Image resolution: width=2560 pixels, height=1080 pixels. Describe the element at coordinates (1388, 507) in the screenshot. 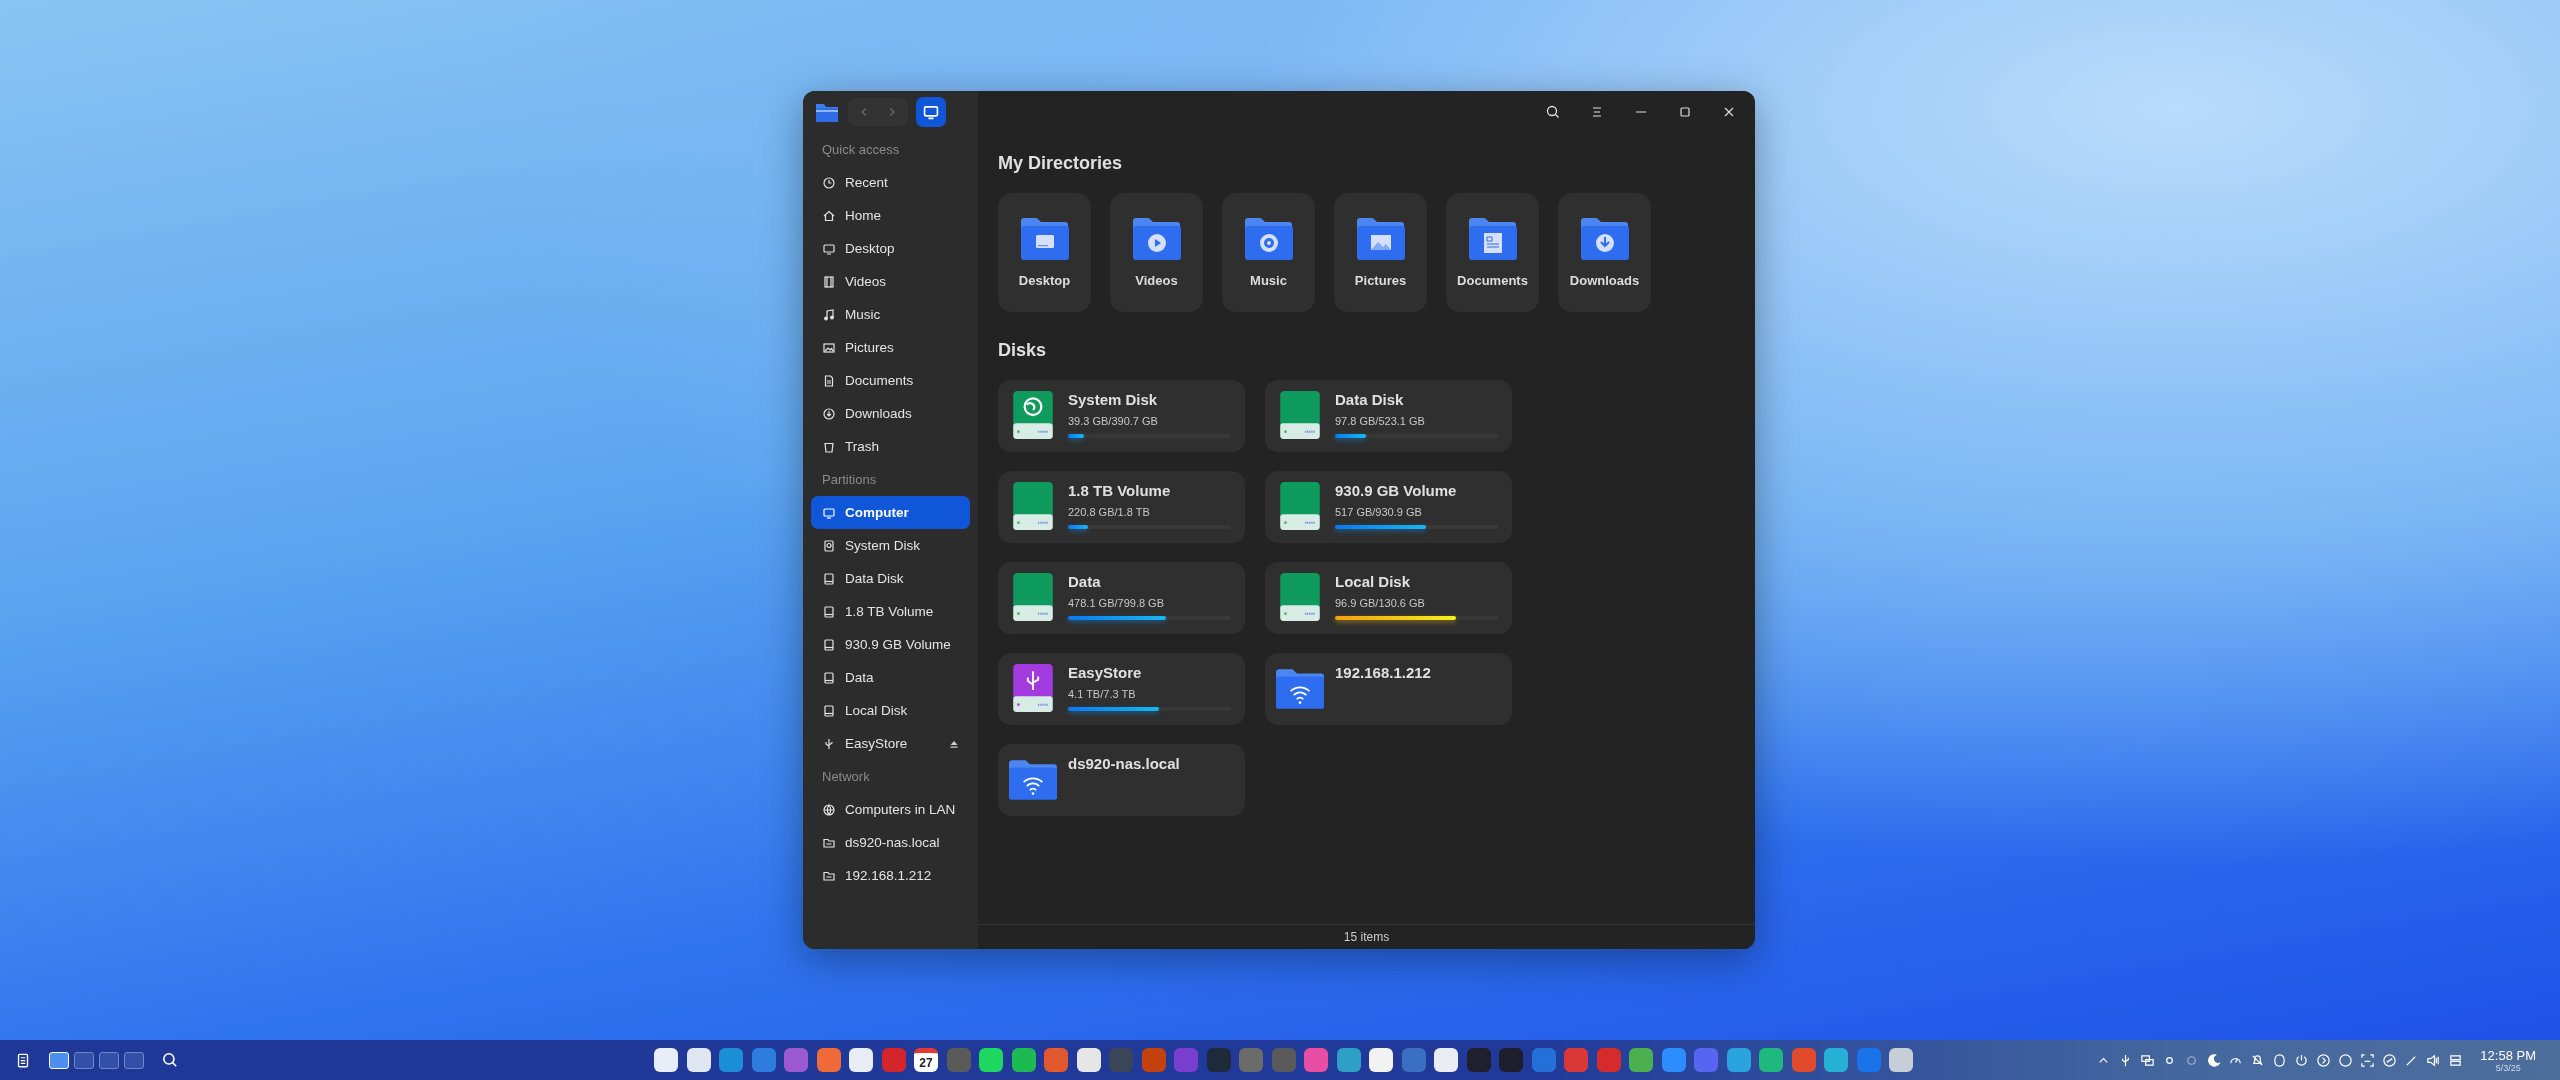

I see `disk-card: 930.9 GB Volume 517 GB/930.9 GB` at that location.